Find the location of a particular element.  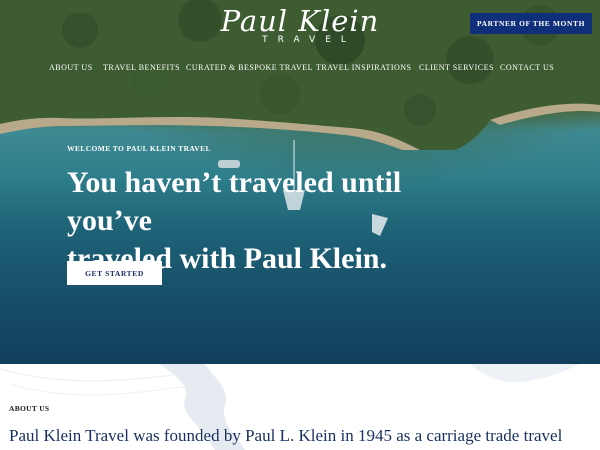

get-started-button: GET STARTED is located at coordinates (114, 273).